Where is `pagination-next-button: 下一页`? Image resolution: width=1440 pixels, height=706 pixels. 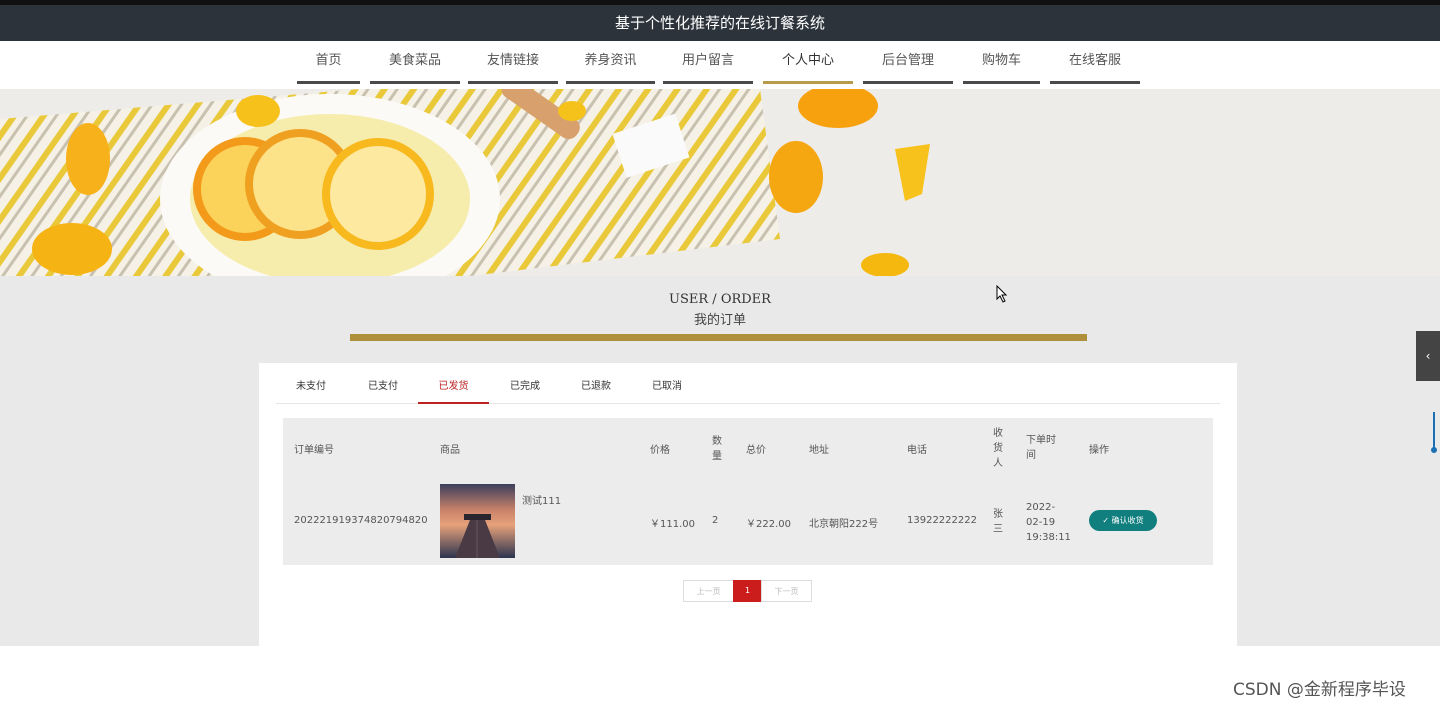
pagination-next-button: 下一页 is located at coordinates (786, 591).